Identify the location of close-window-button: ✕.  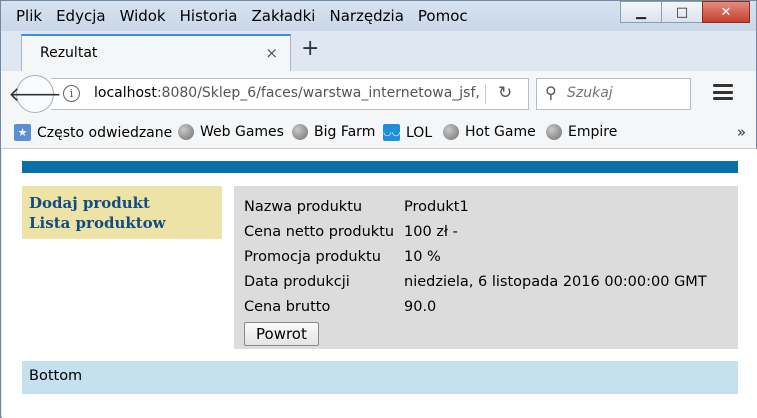
(726, 12).